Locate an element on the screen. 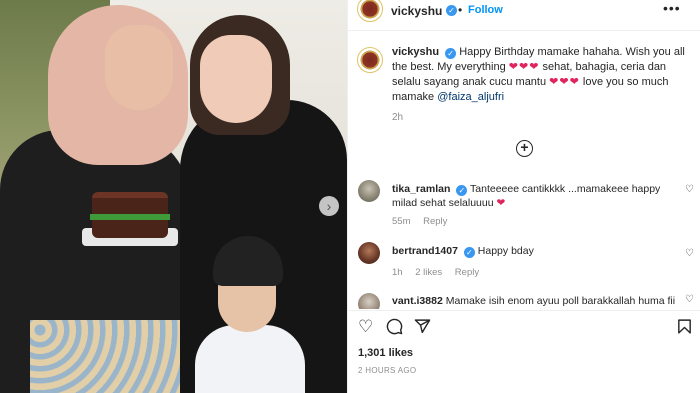 This screenshot has width=700, height=393. comment-text: Happy bday is located at coordinates (505, 251).